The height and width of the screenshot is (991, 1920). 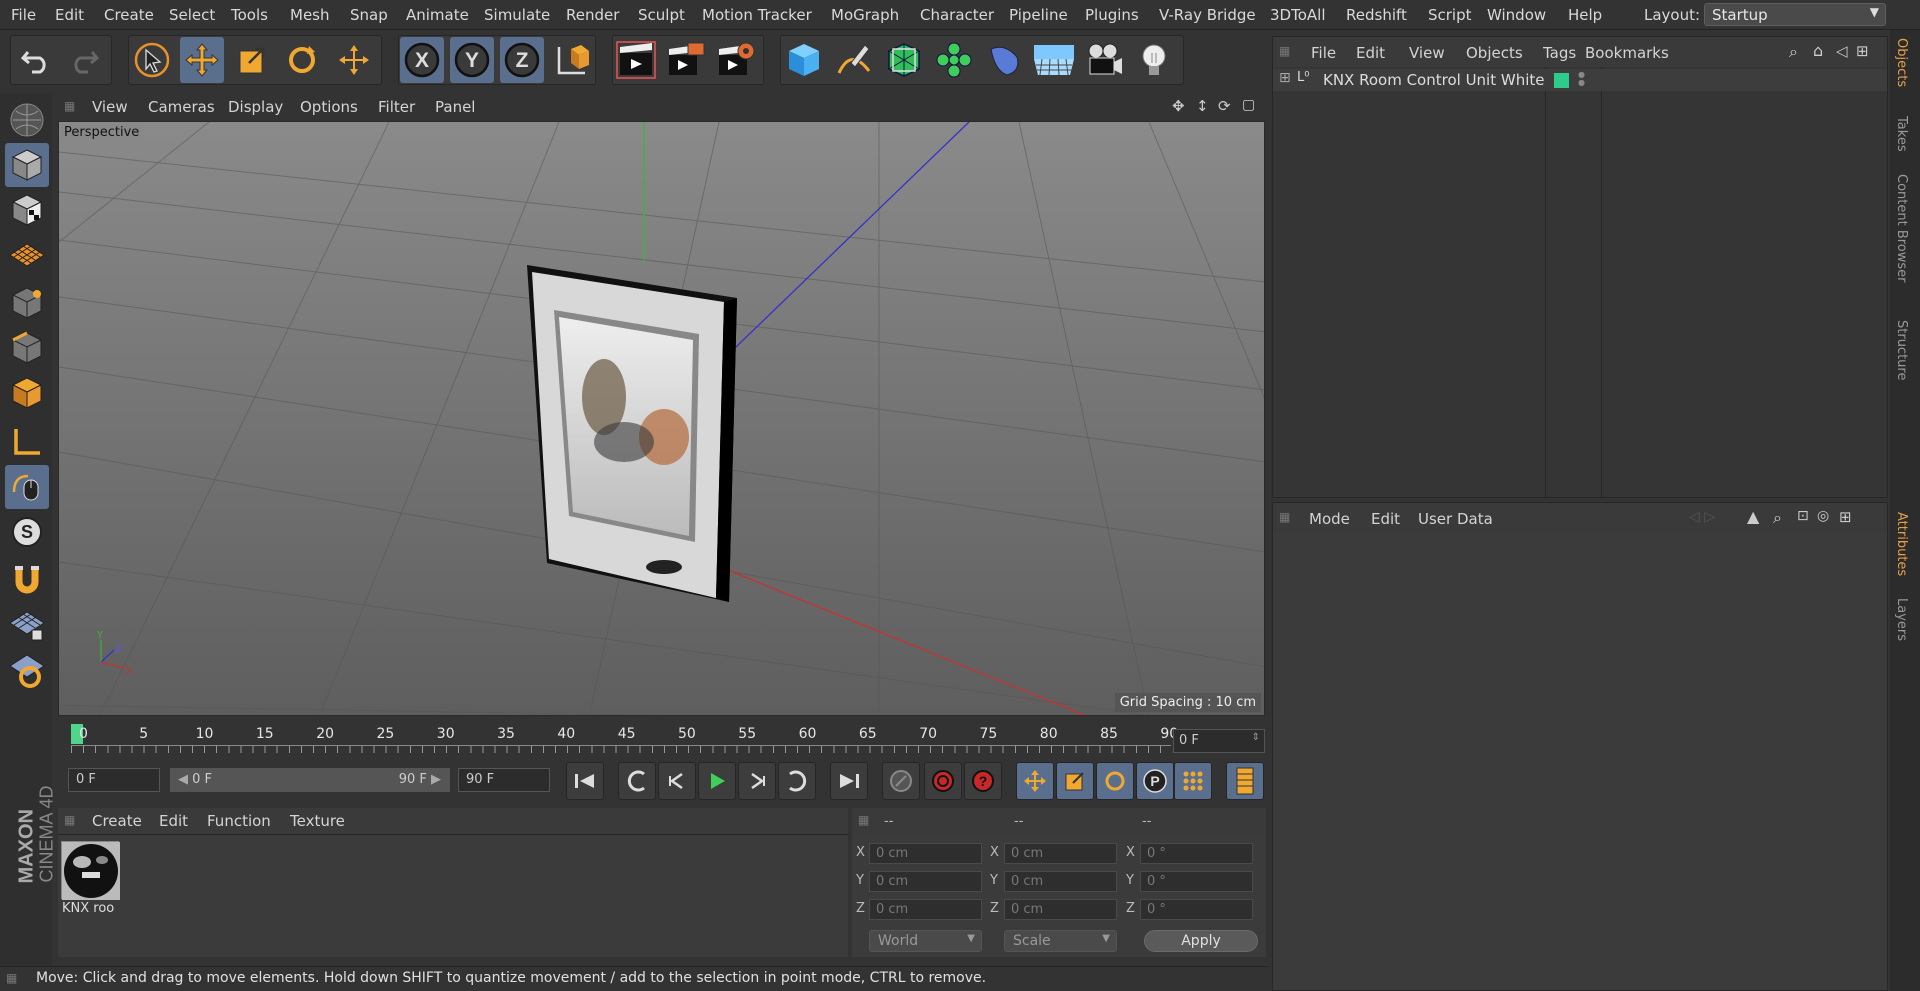 I want to click on cube-primitive-icon, so click(x=804, y=60).